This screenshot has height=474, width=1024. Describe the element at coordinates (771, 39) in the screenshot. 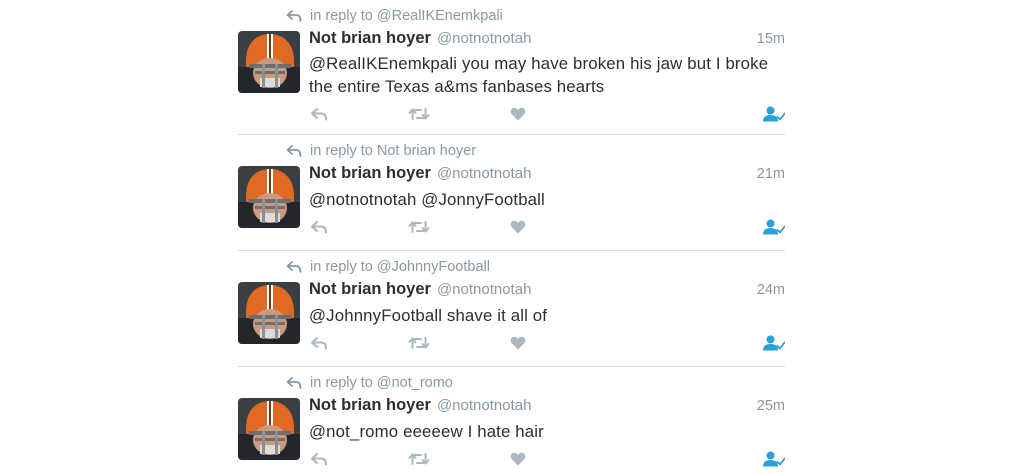

I see `timestamp: 15m` at that location.